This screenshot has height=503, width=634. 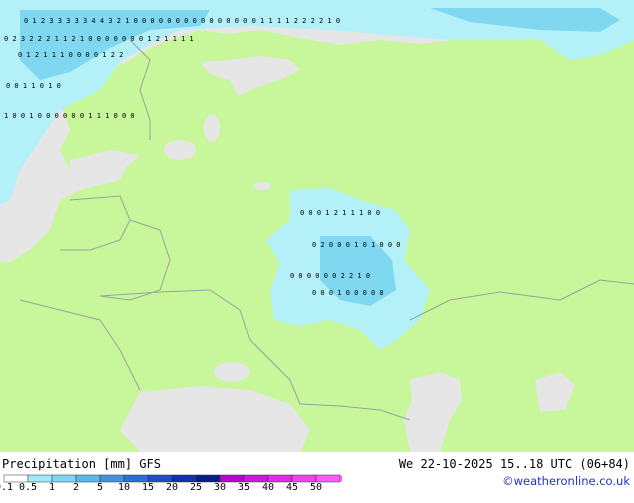 I want to click on point-values-row: 0 1 2 1 1 1 0 0 0 0 1 2 2, so click(x=70, y=55).